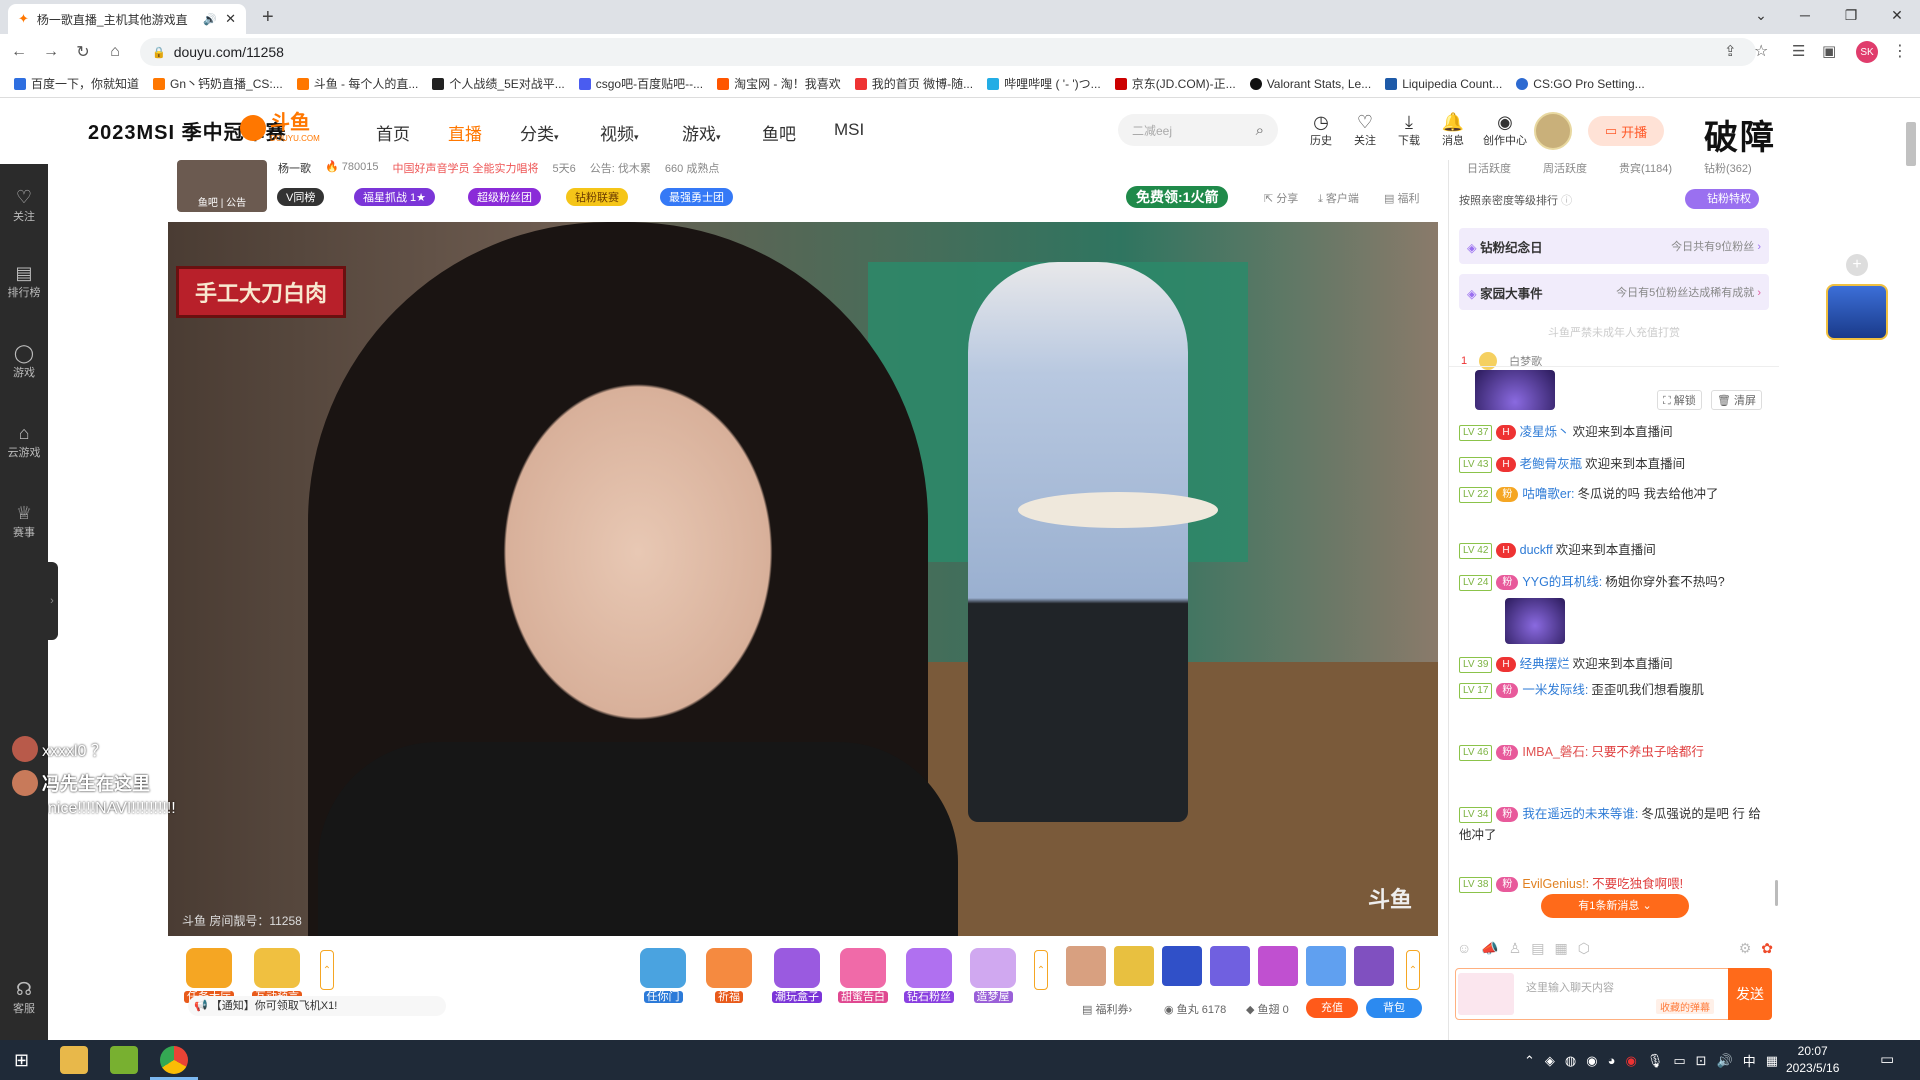  I want to click on warrior-team-badge, so click(1857, 312).